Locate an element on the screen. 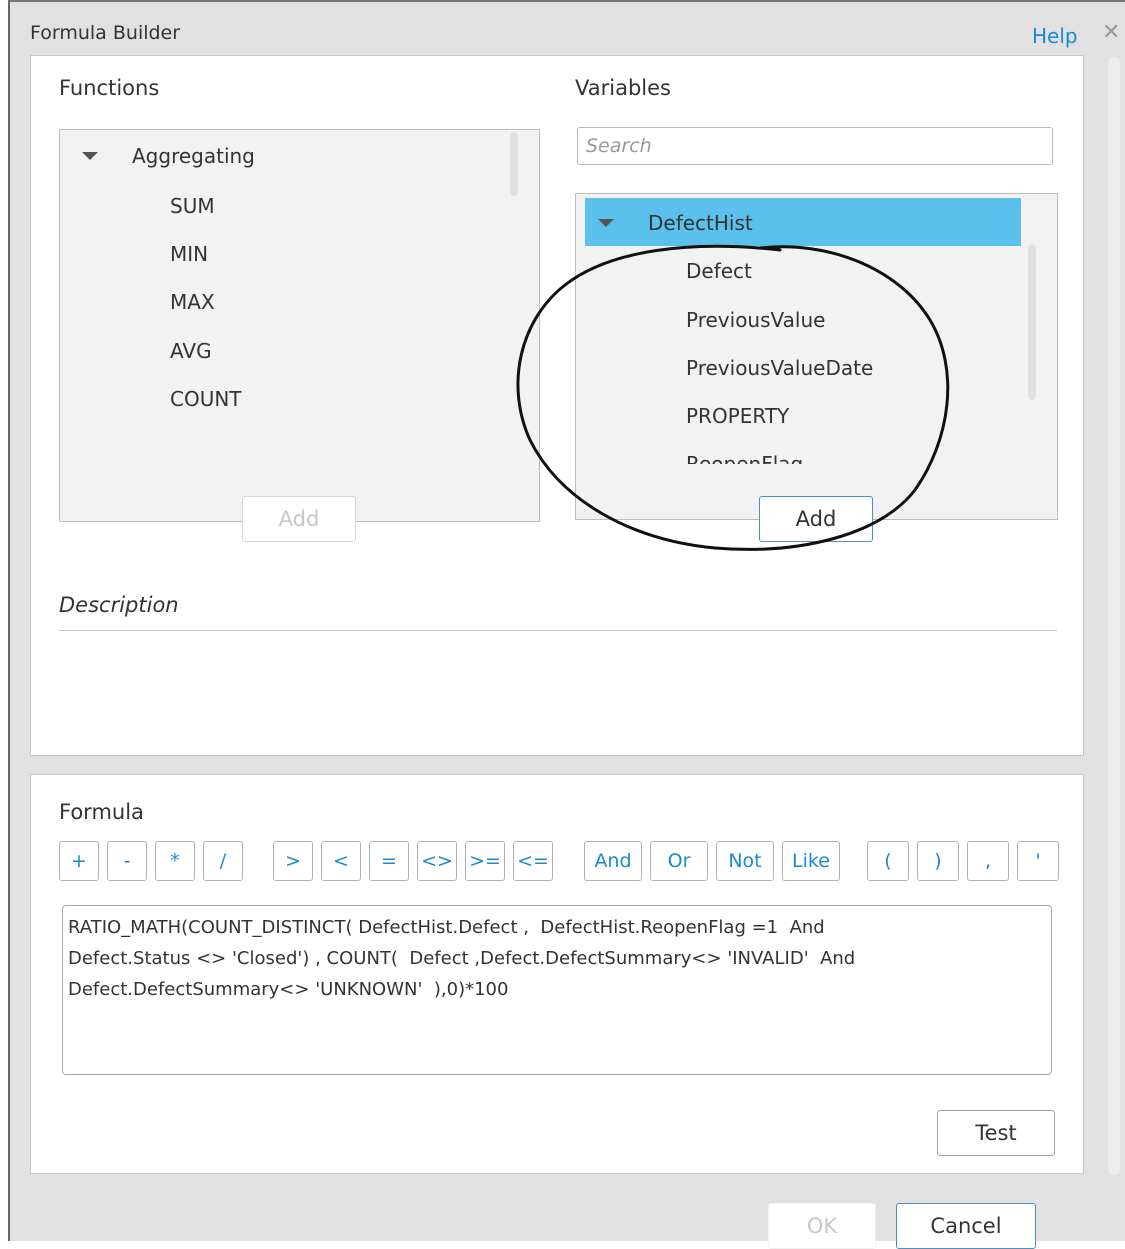 The height and width of the screenshot is (1249, 1125). op-close-paren-button: ) is located at coordinates (938, 861).